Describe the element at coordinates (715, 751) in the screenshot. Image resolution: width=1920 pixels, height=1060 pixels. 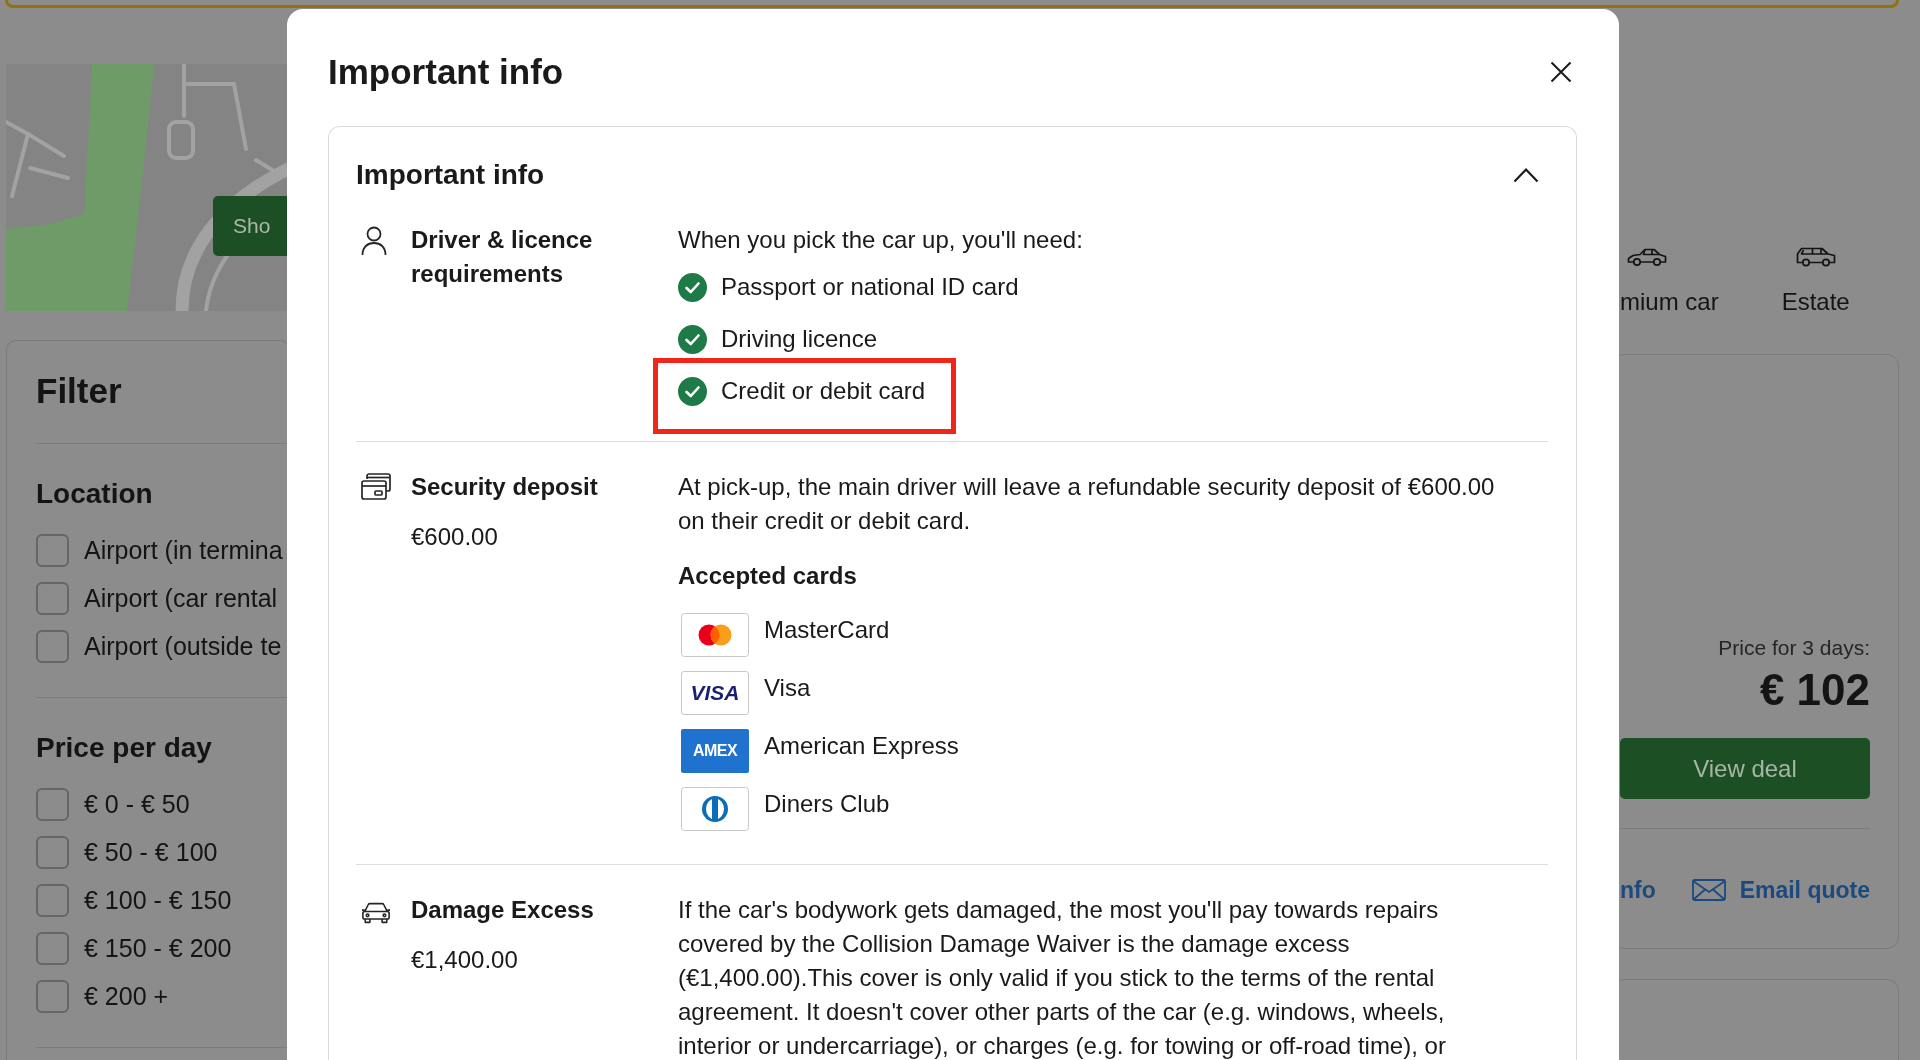
I see `card-logo: AMEX` at that location.